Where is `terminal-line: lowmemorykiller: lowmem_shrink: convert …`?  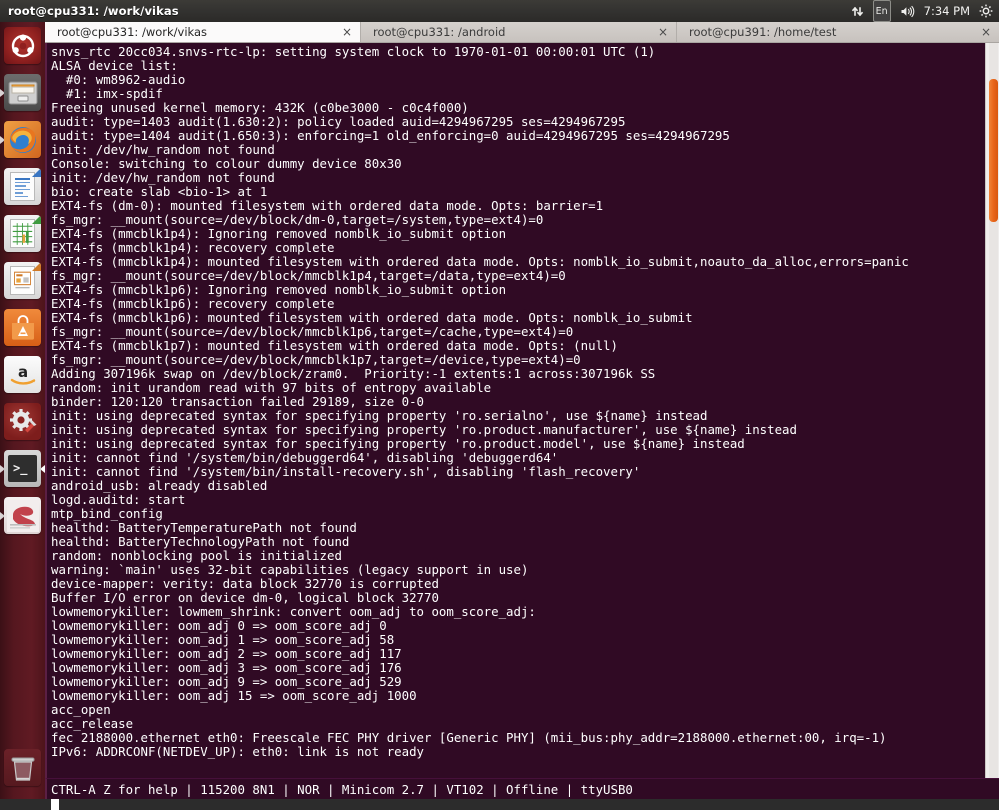 terminal-line: lowmemorykiller: lowmem_shrink: convert … is located at coordinates (516, 612).